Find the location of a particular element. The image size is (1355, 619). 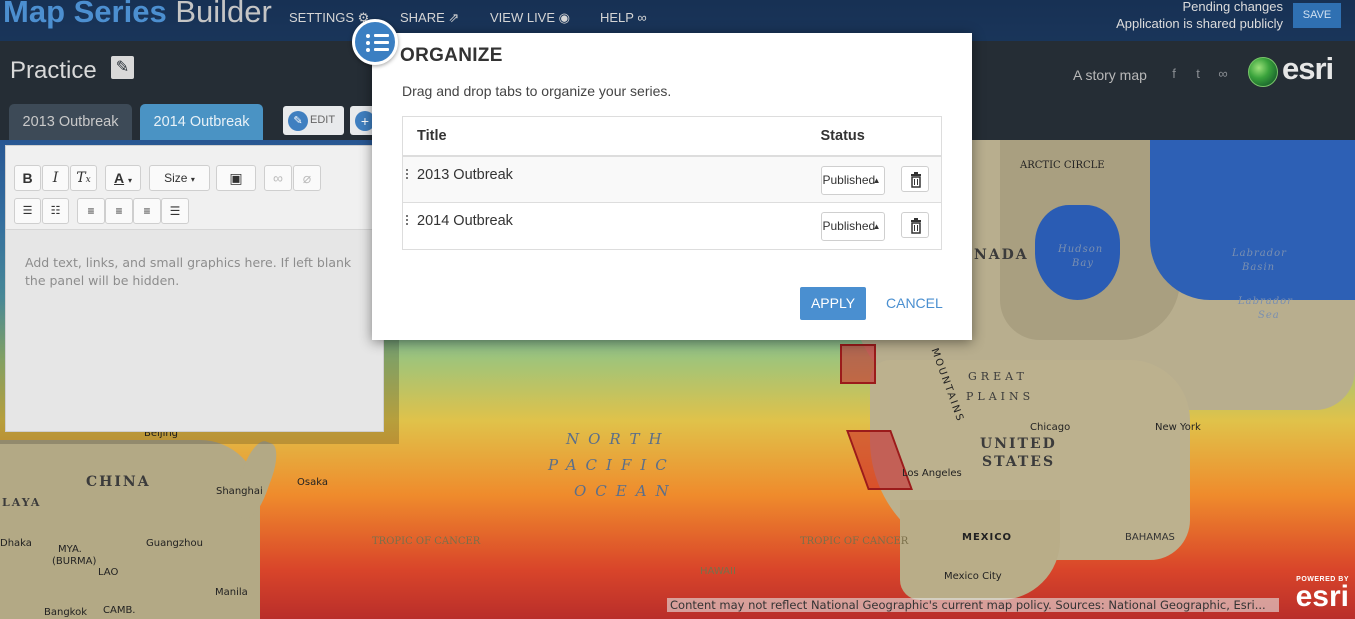

align-left-button: ≡ is located at coordinates (91, 211).